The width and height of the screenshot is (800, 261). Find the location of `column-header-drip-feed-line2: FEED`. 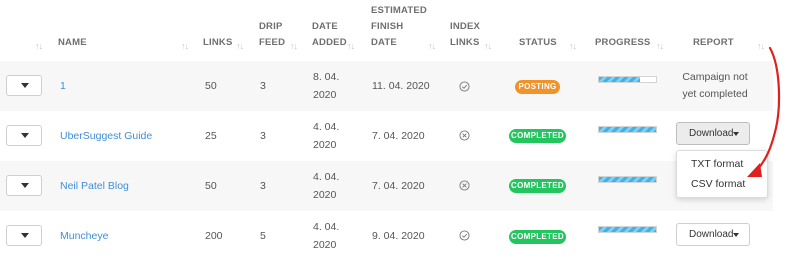

column-header-drip-feed-line2: FEED is located at coordinates (272, 43).